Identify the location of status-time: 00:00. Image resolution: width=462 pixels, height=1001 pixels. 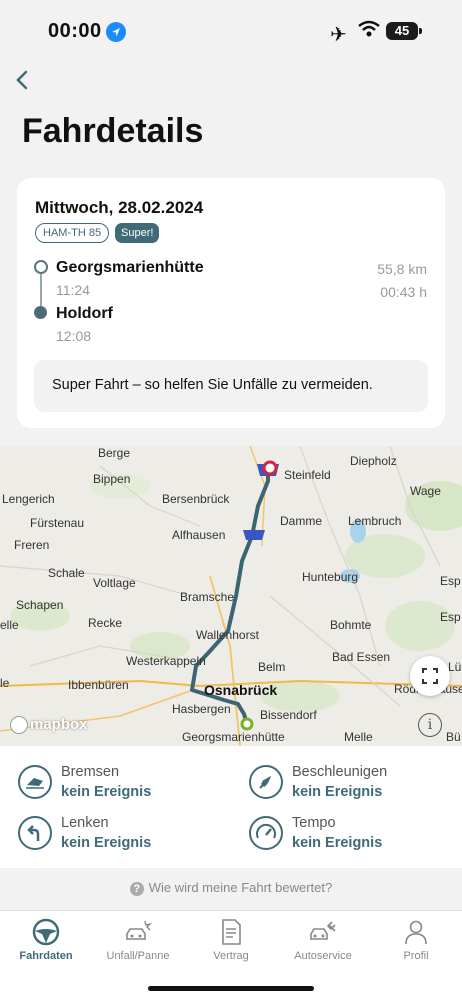
(75, 31).